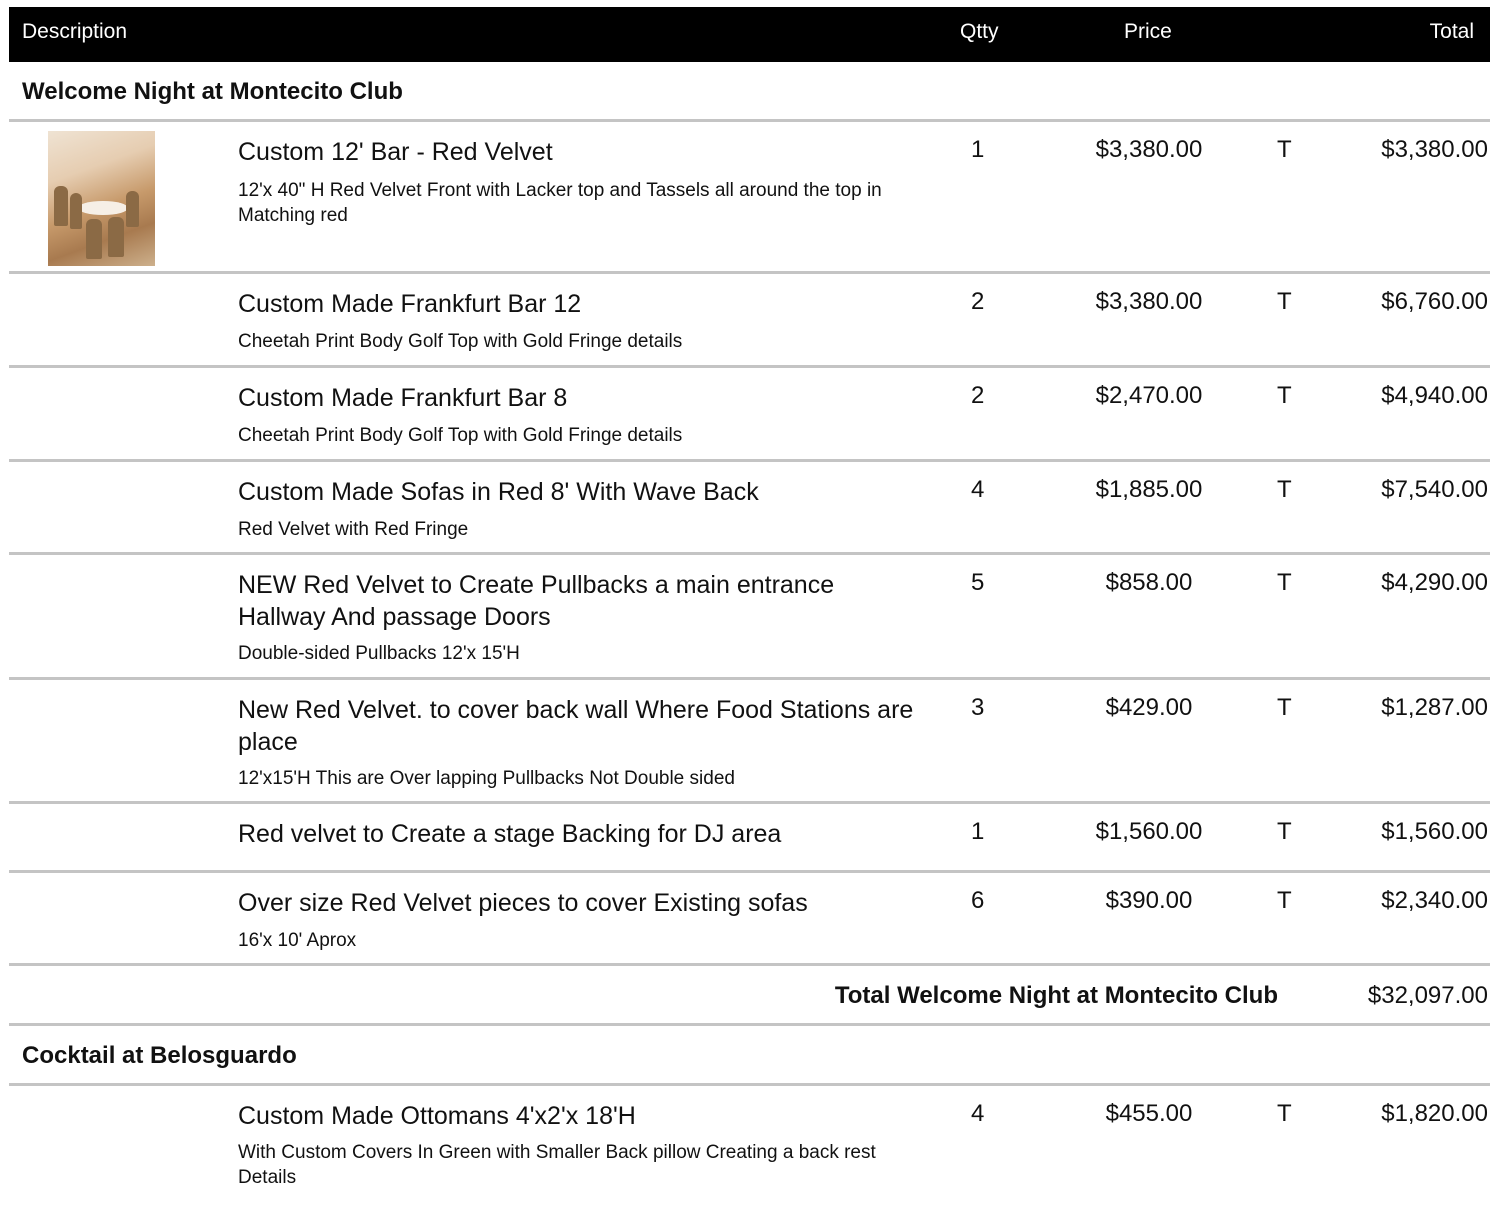  I want to click on item-price: $1,885.00, so click(1149, 489).